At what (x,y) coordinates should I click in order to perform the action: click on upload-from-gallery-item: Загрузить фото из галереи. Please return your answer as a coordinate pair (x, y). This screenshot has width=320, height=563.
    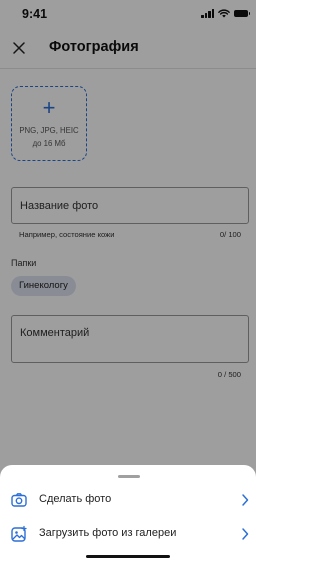
    Looking at the image, I should click on (128, 534).